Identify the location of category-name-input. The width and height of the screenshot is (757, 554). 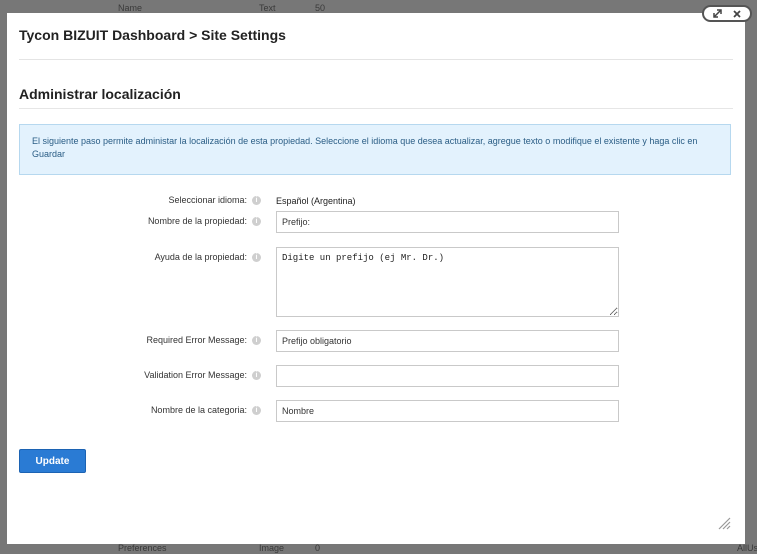
(447, 411).